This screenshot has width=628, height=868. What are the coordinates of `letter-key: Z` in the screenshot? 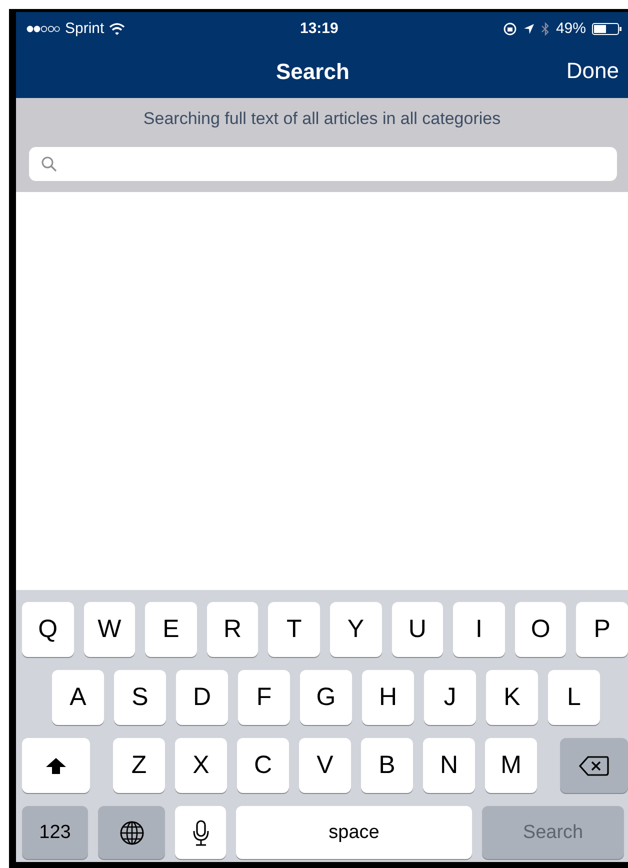 It's located at (139, 765).